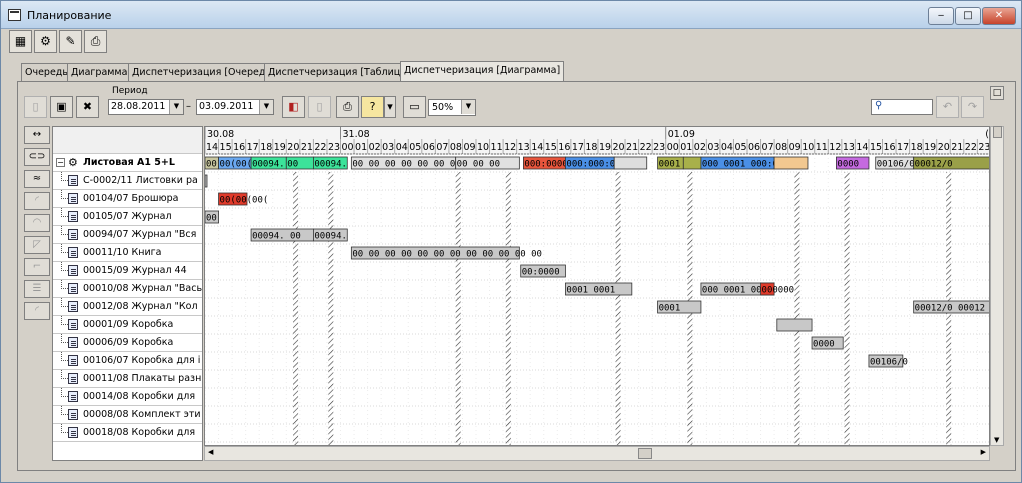  I want to click on tree-item: 00001/09 Коробка, so click(127, 325).